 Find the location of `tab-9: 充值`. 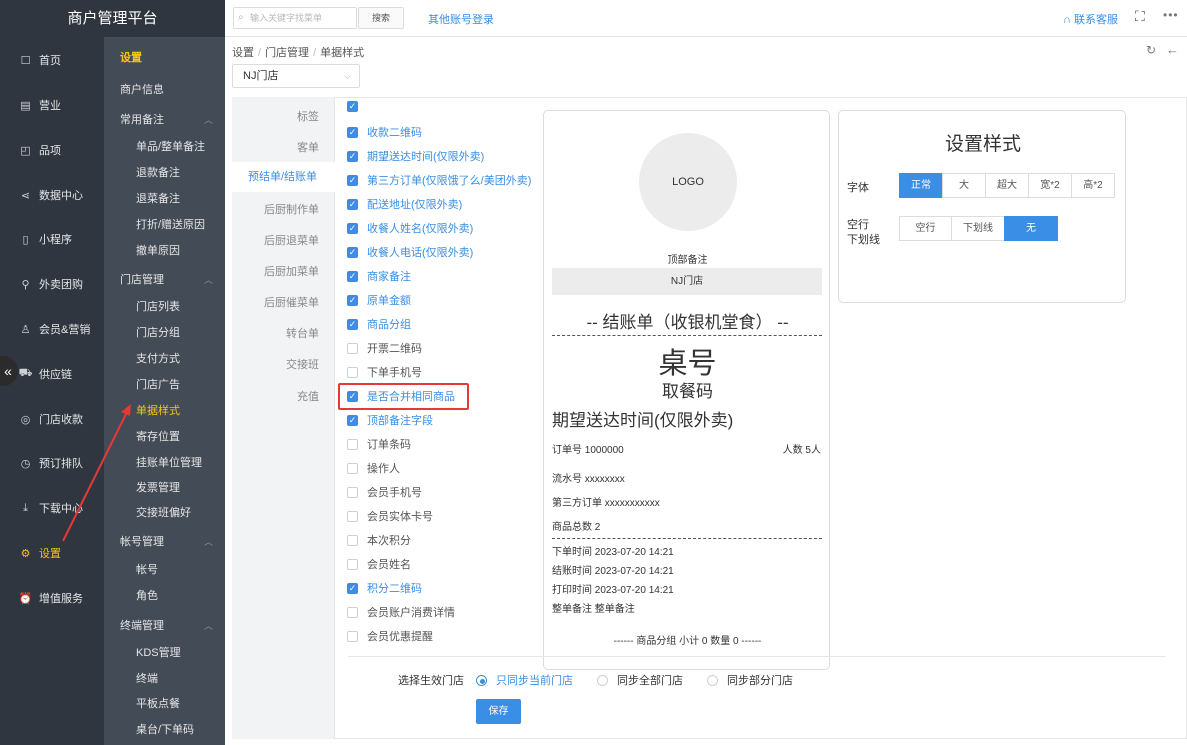

tab-9: 充值 is located at coordinates (275, 396).